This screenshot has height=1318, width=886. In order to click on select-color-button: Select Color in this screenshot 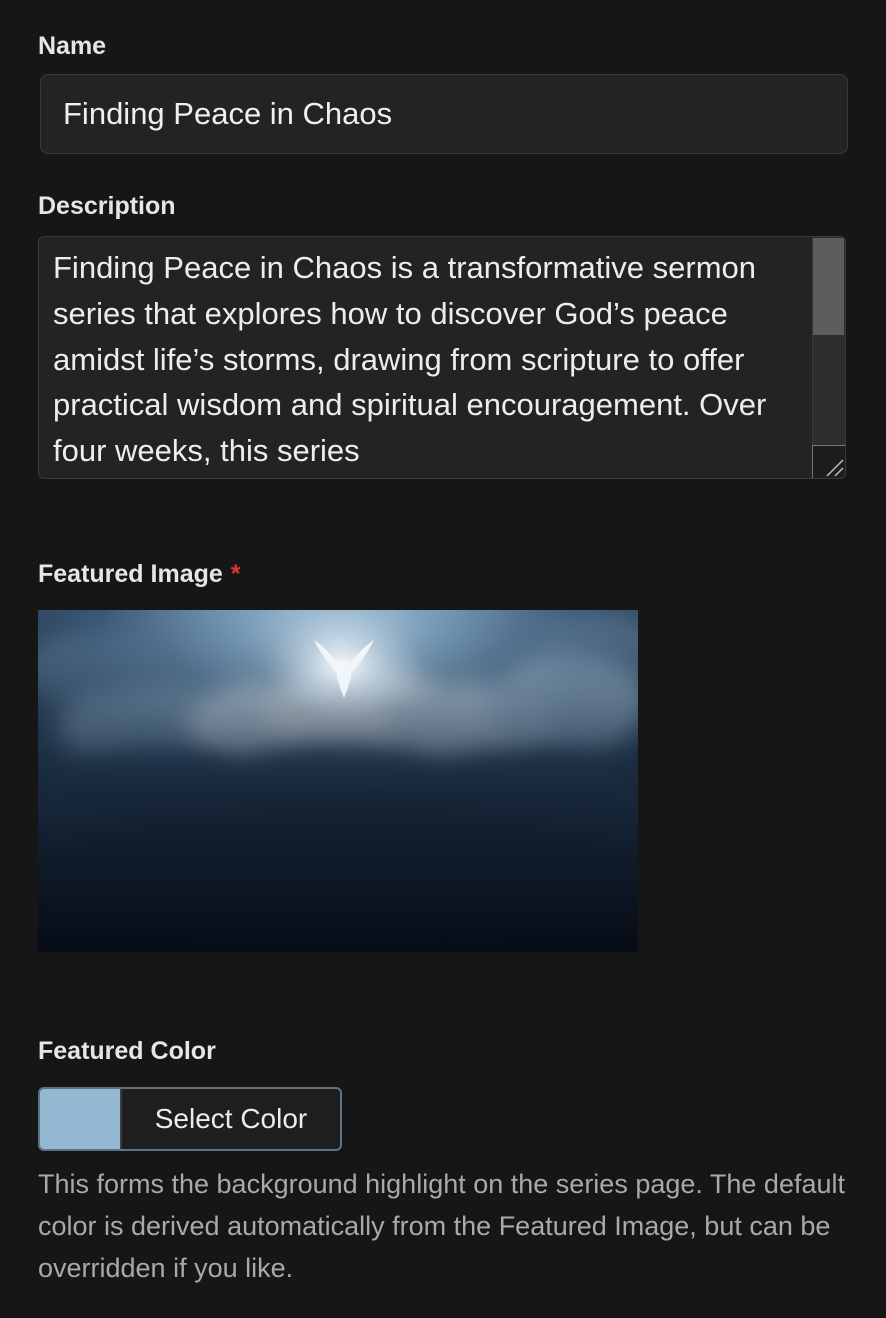, I will do `click(190, 1119)`.